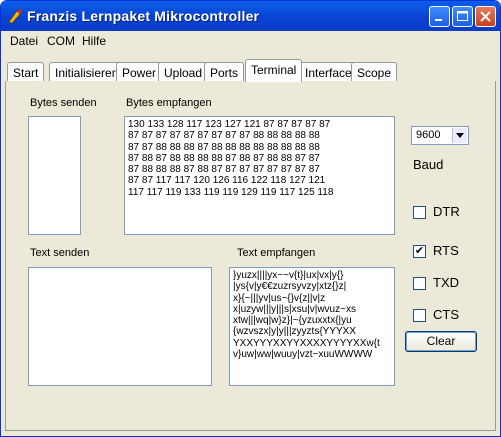 The width and height of the screenshot is (501, 437). Describe the element at coordinates (54, 175) in the screenshot. I see `bytes-send-input` at that location.